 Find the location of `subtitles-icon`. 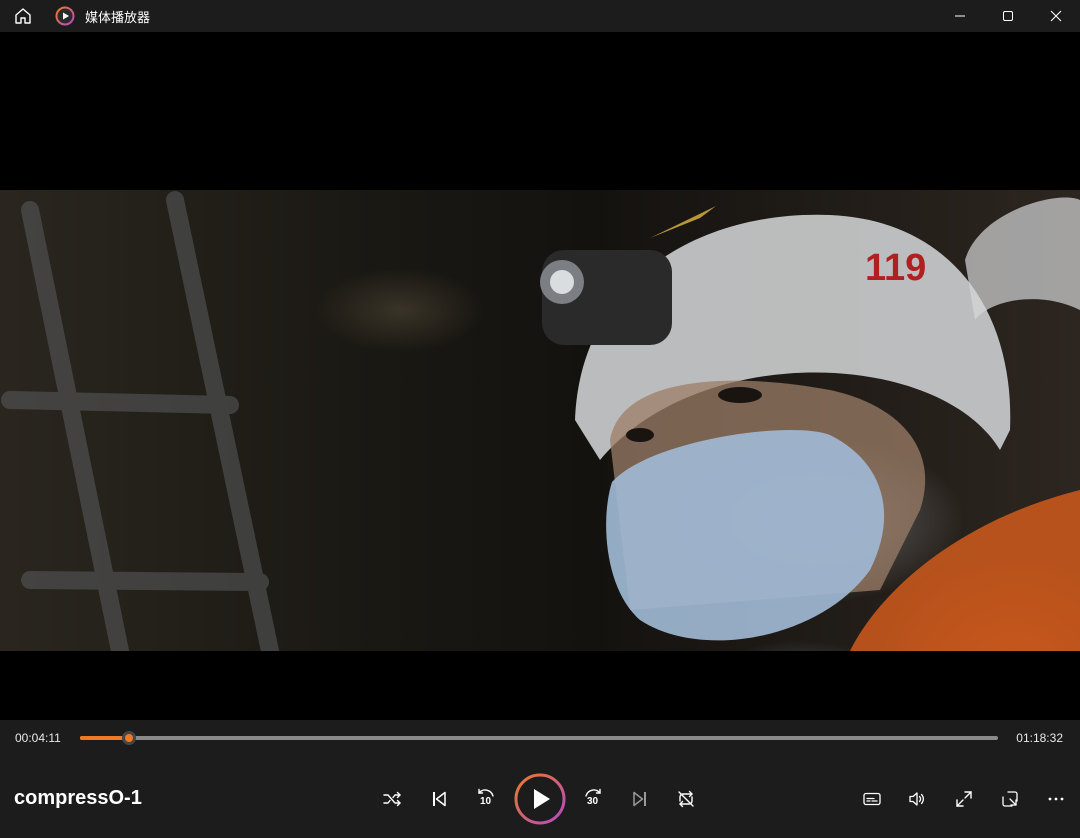

subtitles-icon is located at coordinates (872, 799).